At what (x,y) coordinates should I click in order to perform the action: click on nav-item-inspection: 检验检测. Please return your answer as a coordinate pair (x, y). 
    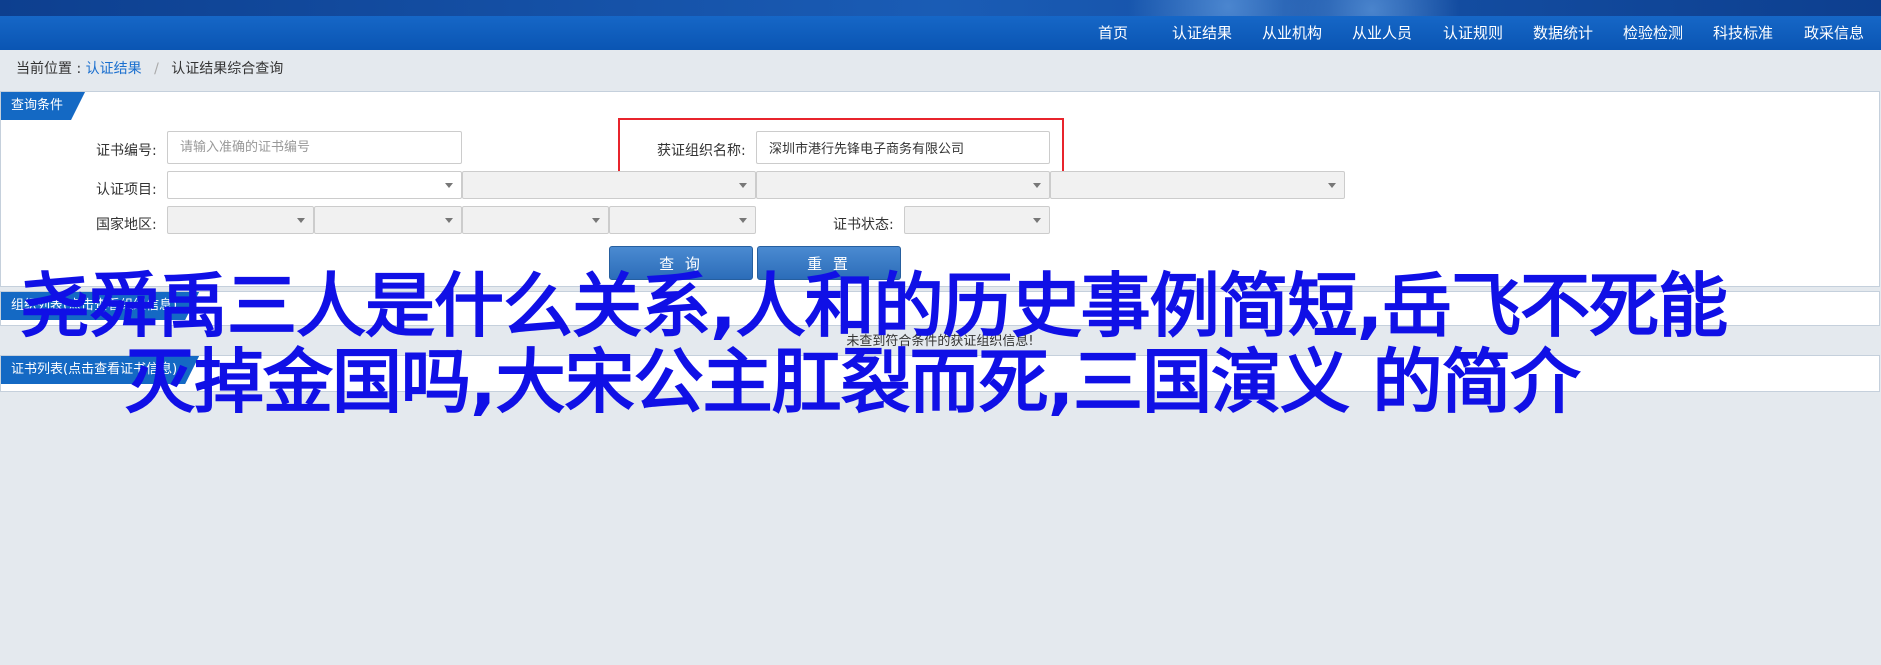
    Looking at the image, I should click on (1653, 33).